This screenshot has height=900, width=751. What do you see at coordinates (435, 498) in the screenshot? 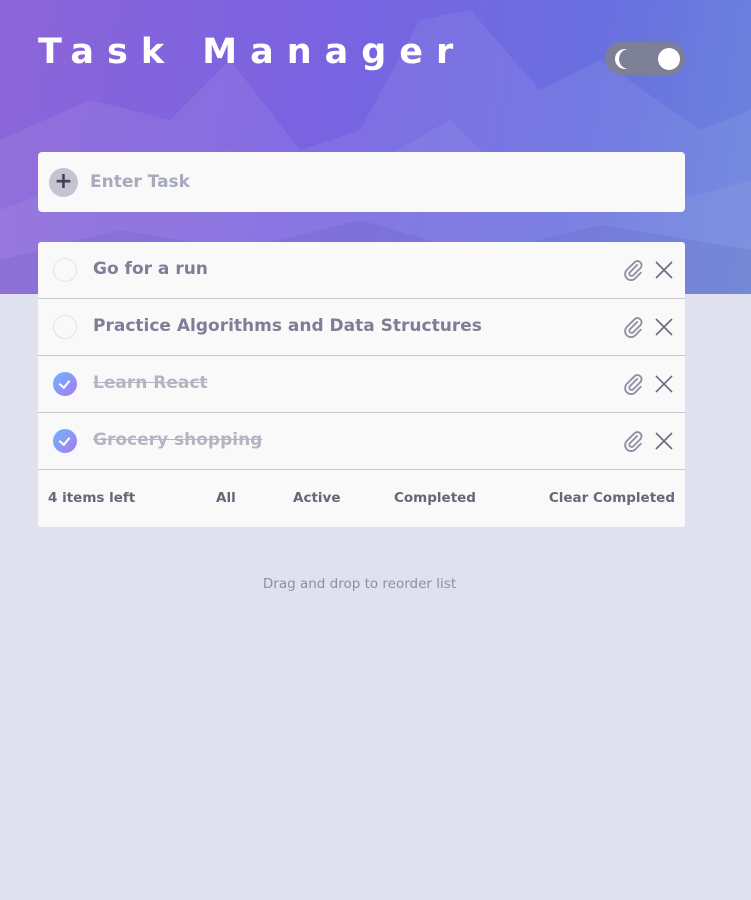
I see `filter-completed: Completed` at bounding box center [435, 498].